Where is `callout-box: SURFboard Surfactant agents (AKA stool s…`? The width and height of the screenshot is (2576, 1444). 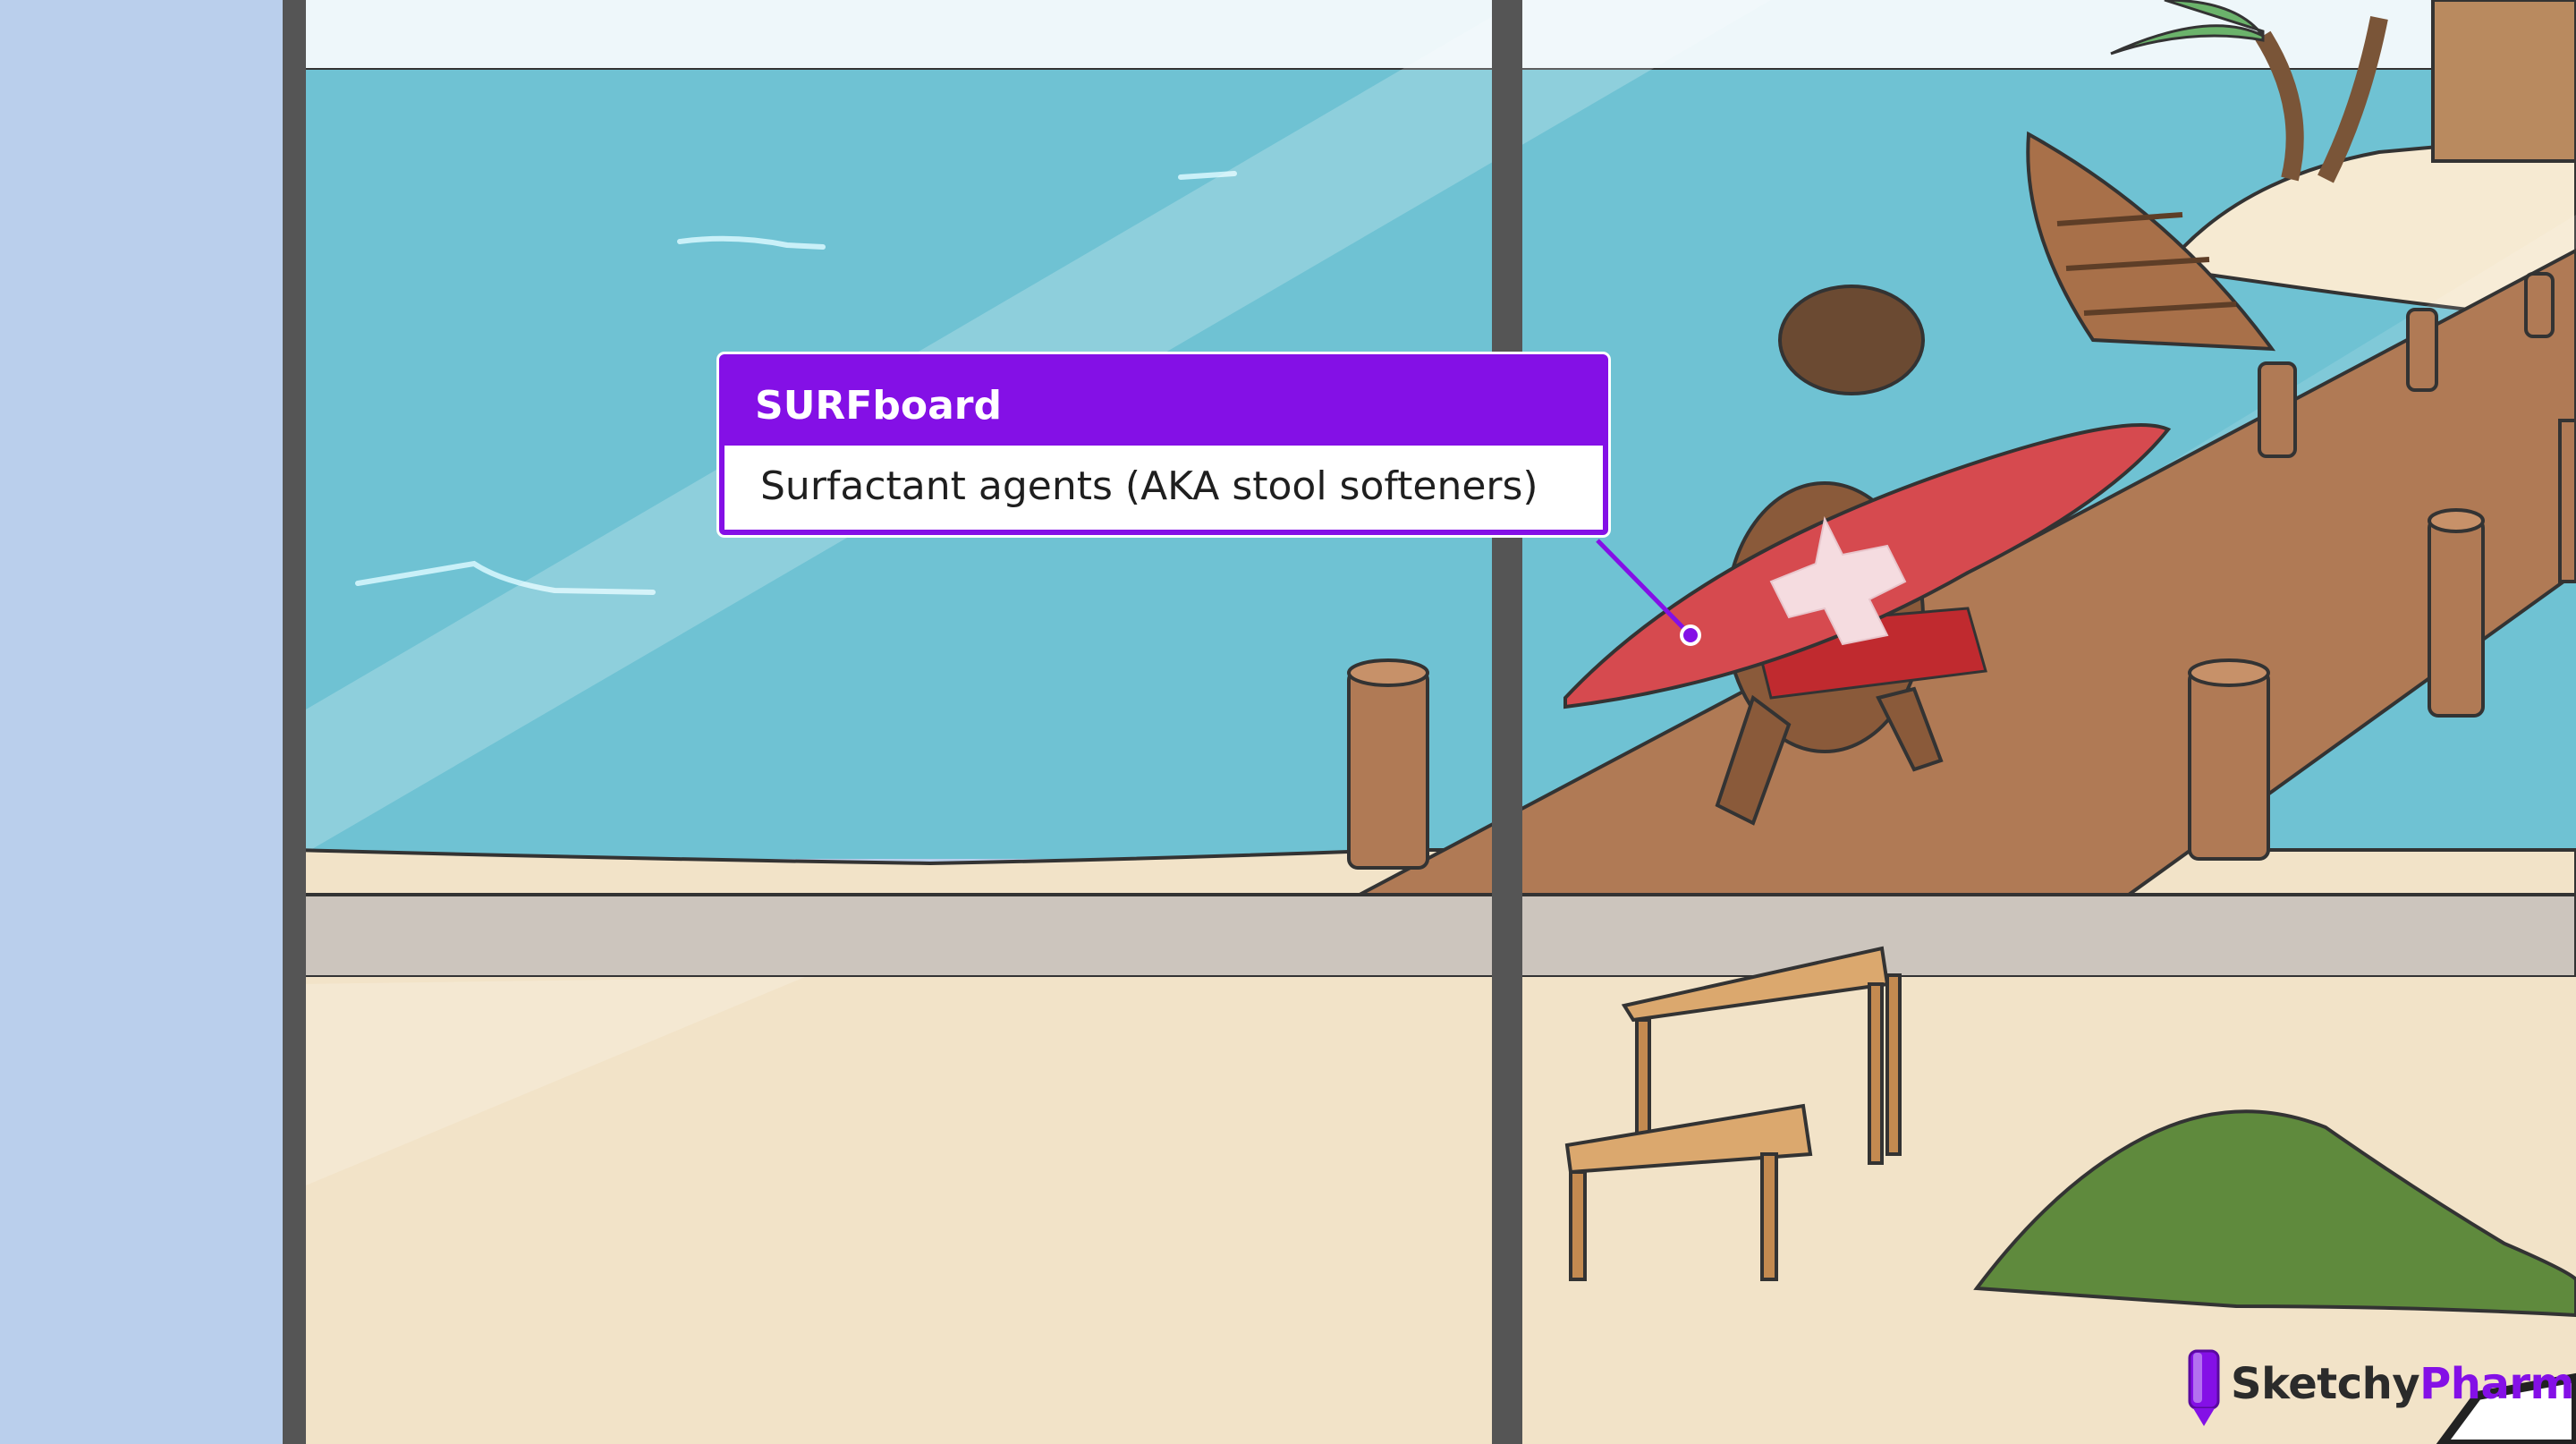
callout-box: SURFboard Surfactant agents (AKA stool s… is located at coordinates (1163, 445).